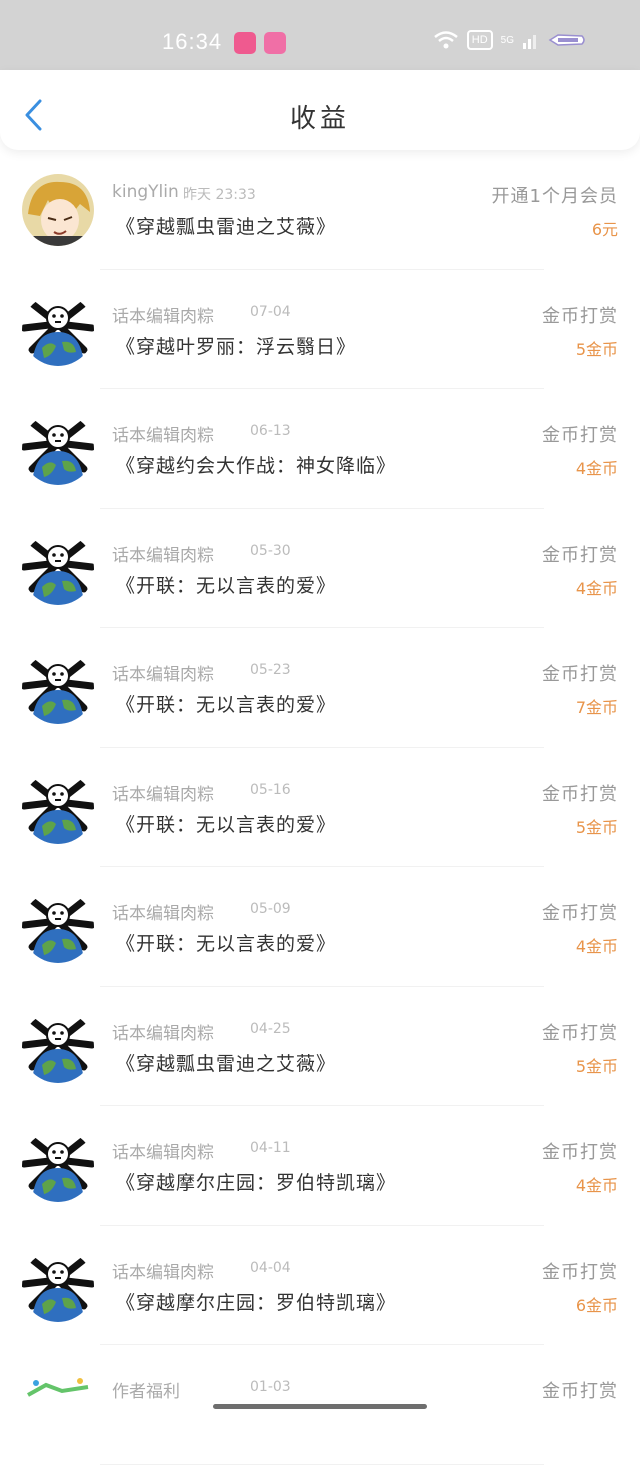  I want to click on status-icons: HD 5G, so click(510, 40).